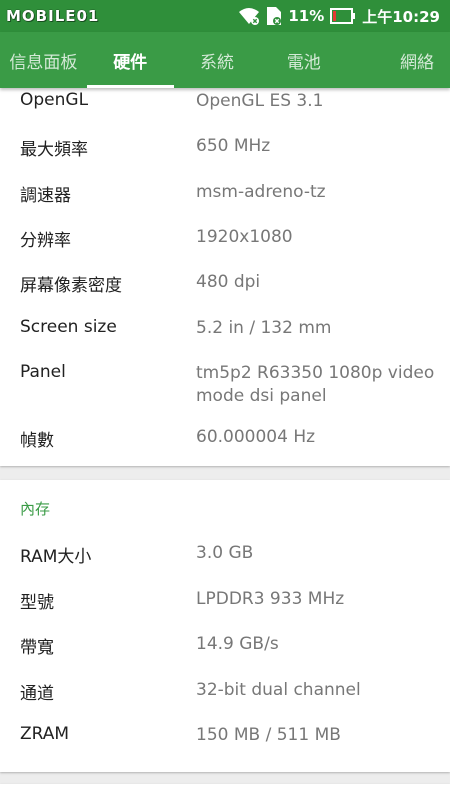 This screenshot has height=800, width=450. I want to click on tab-bar: 信息面板 硬件 系統 電池 網絡, so click(225, 60).